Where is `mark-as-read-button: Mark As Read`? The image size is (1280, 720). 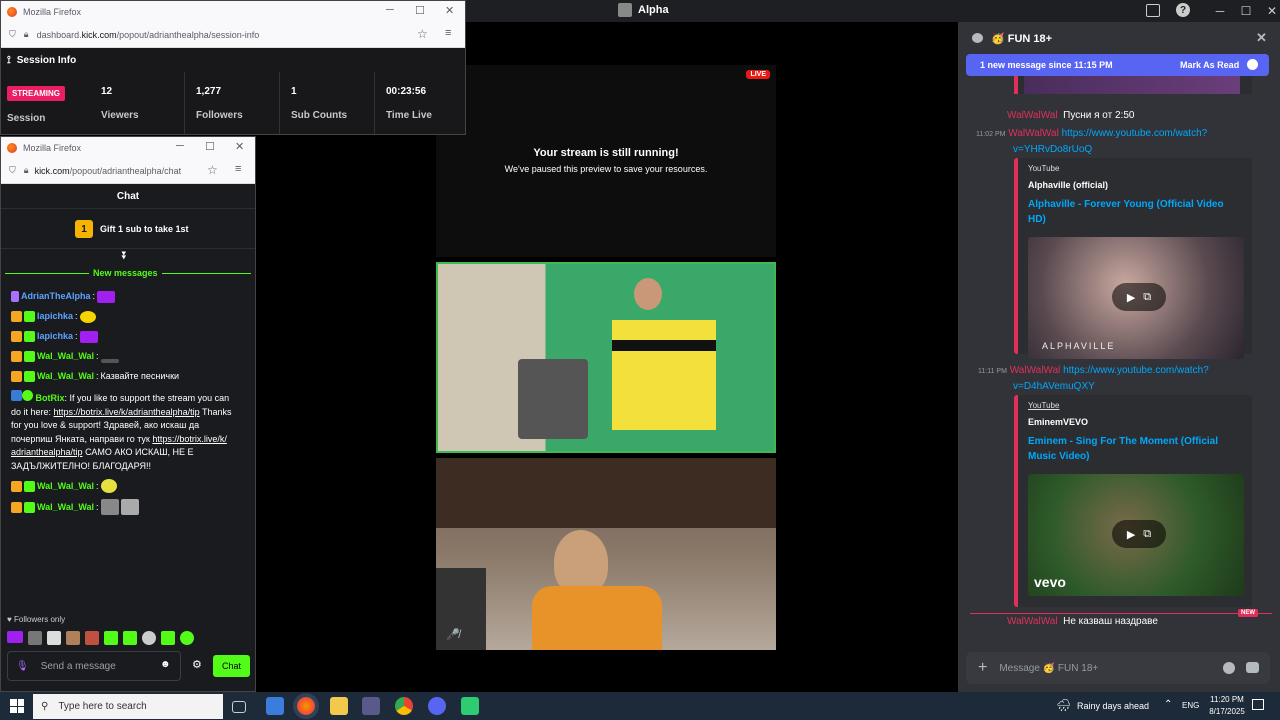
mark-as-read-button: Mark As Read is located at coordinates (1209, 65).